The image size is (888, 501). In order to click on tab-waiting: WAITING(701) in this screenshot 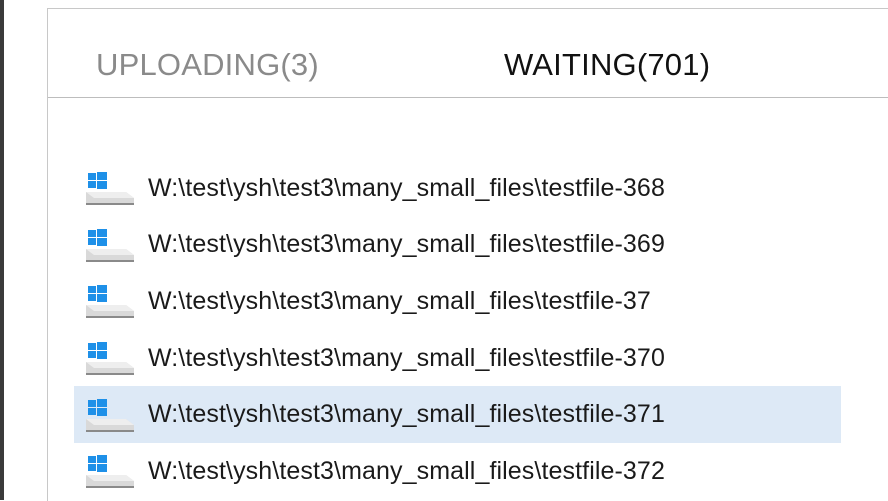, I will do `click(607, 65)`.